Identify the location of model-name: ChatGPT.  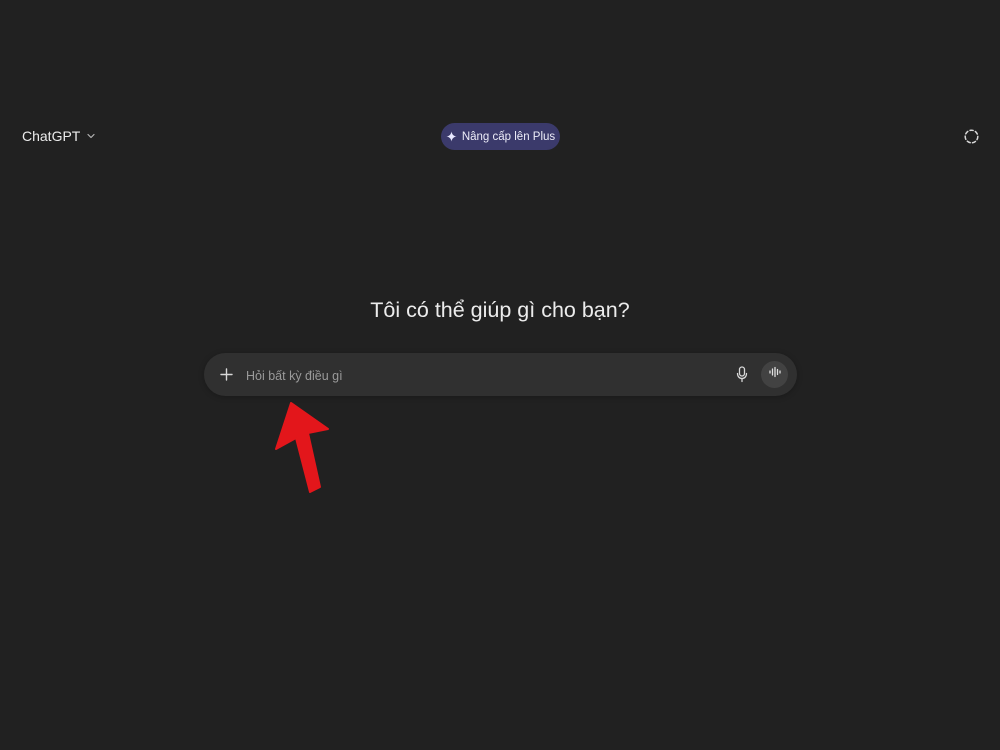
(51, 136).